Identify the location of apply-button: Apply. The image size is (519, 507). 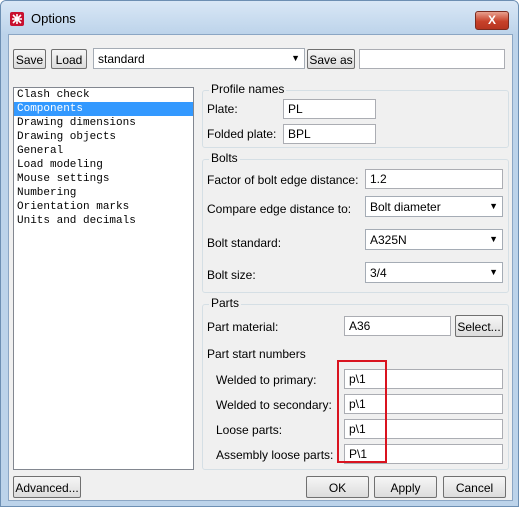
(405, 487).